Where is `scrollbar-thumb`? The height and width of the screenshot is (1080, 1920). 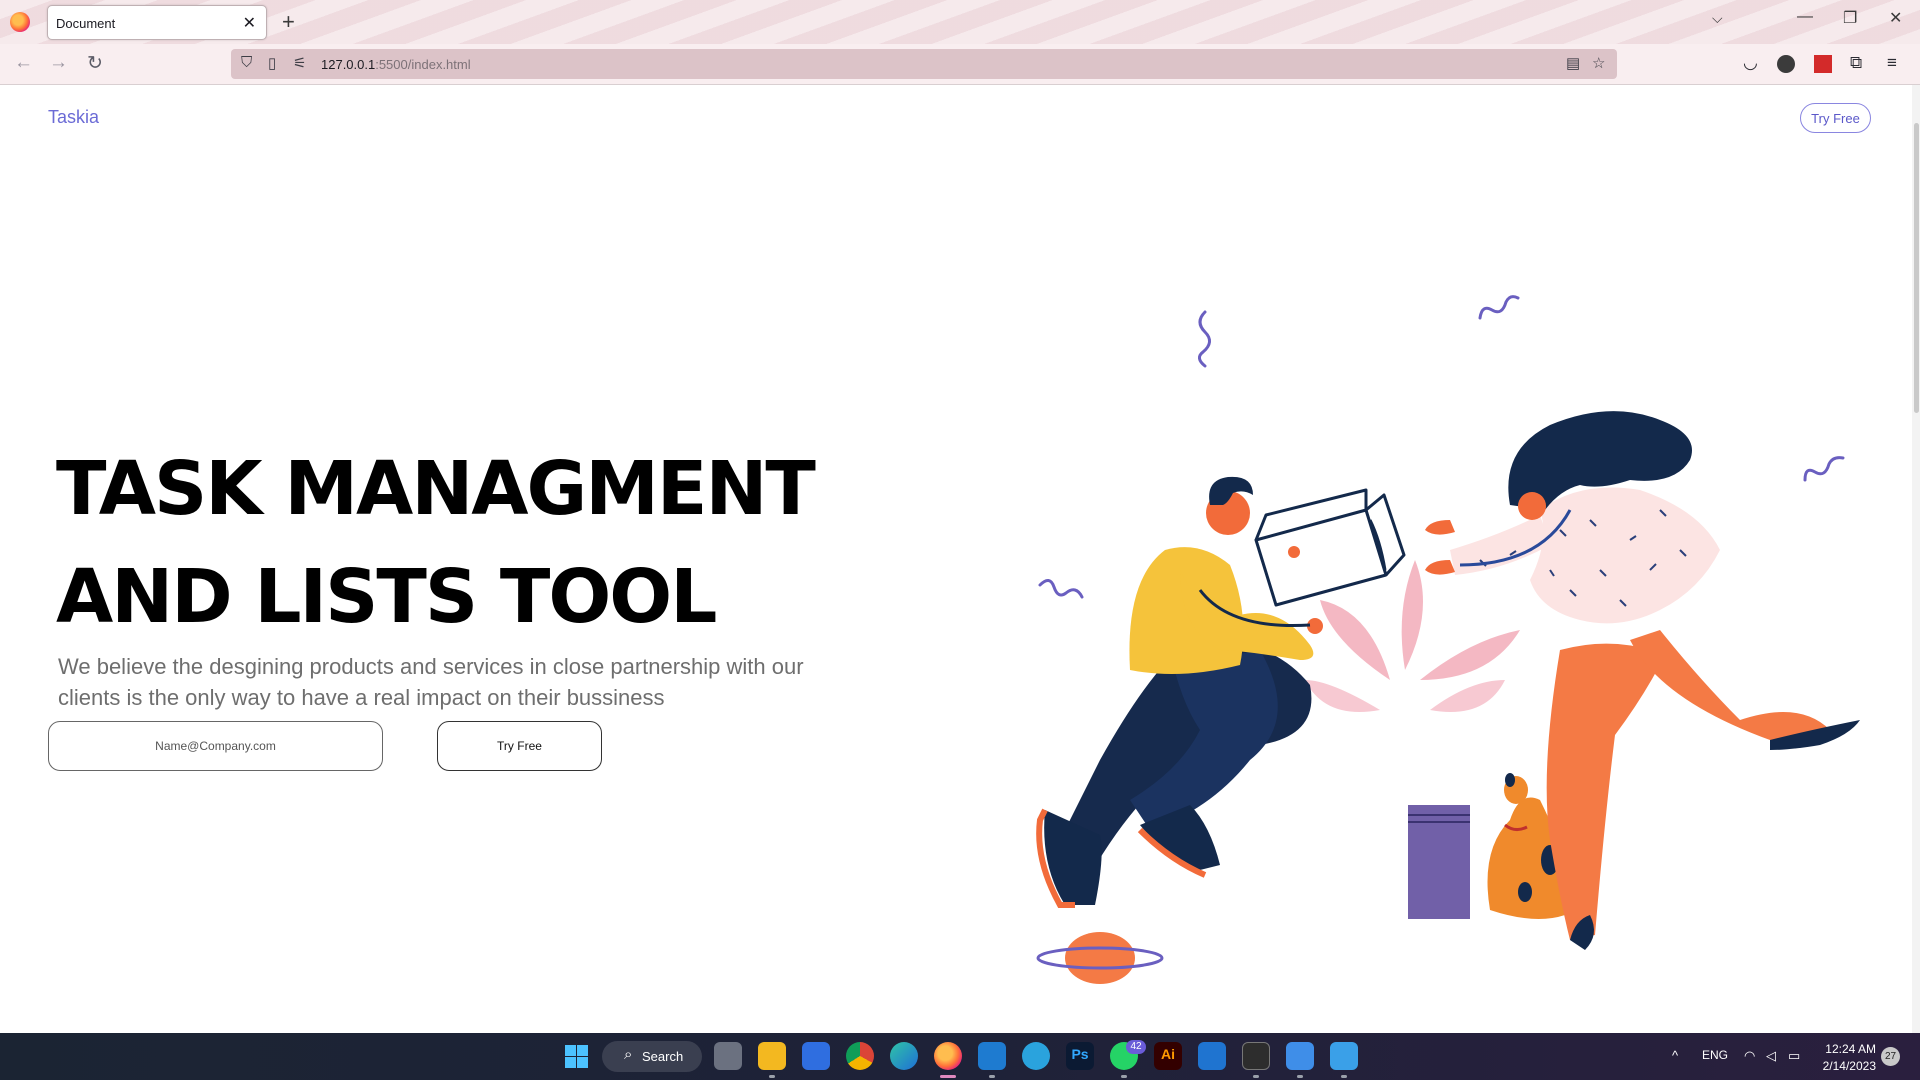
scrollbar-thumb is located at coordinates (1916, 268).